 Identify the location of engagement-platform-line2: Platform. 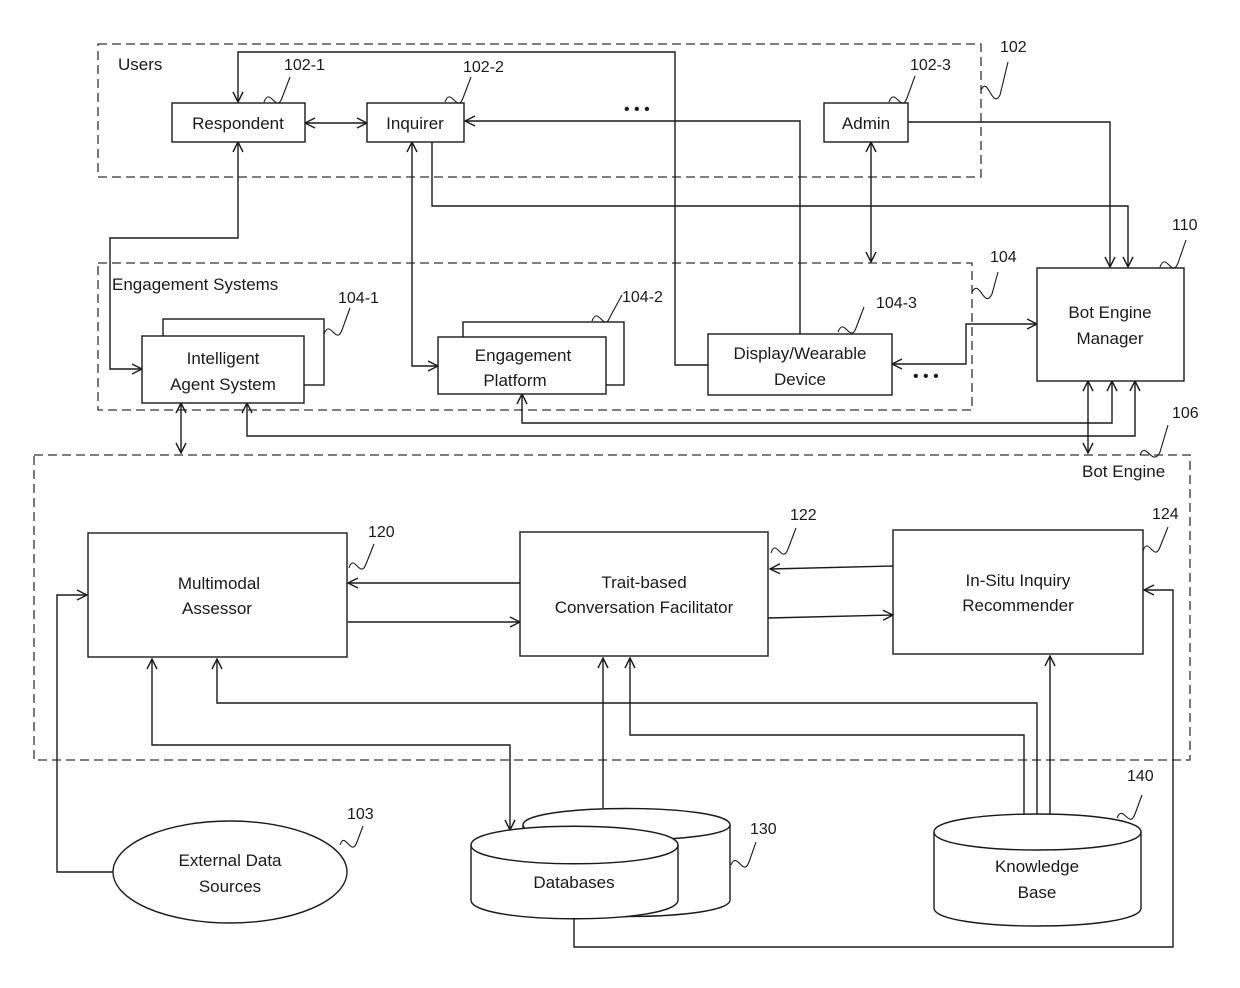
(514, 380).